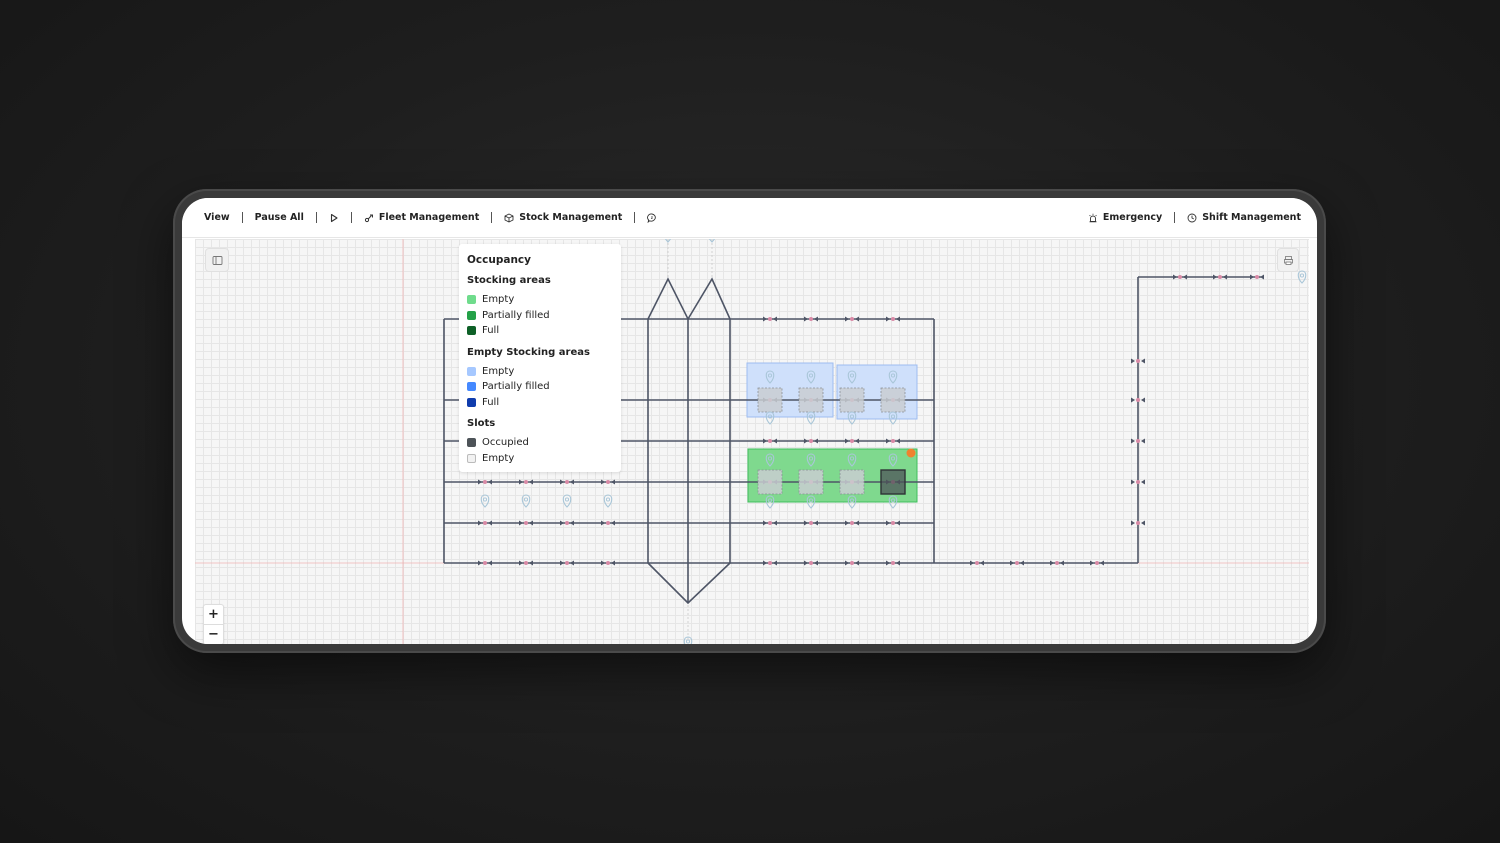 This screenshot has width=1500, height=843. I want to click on zoom-control: + −, so click(213, 624).